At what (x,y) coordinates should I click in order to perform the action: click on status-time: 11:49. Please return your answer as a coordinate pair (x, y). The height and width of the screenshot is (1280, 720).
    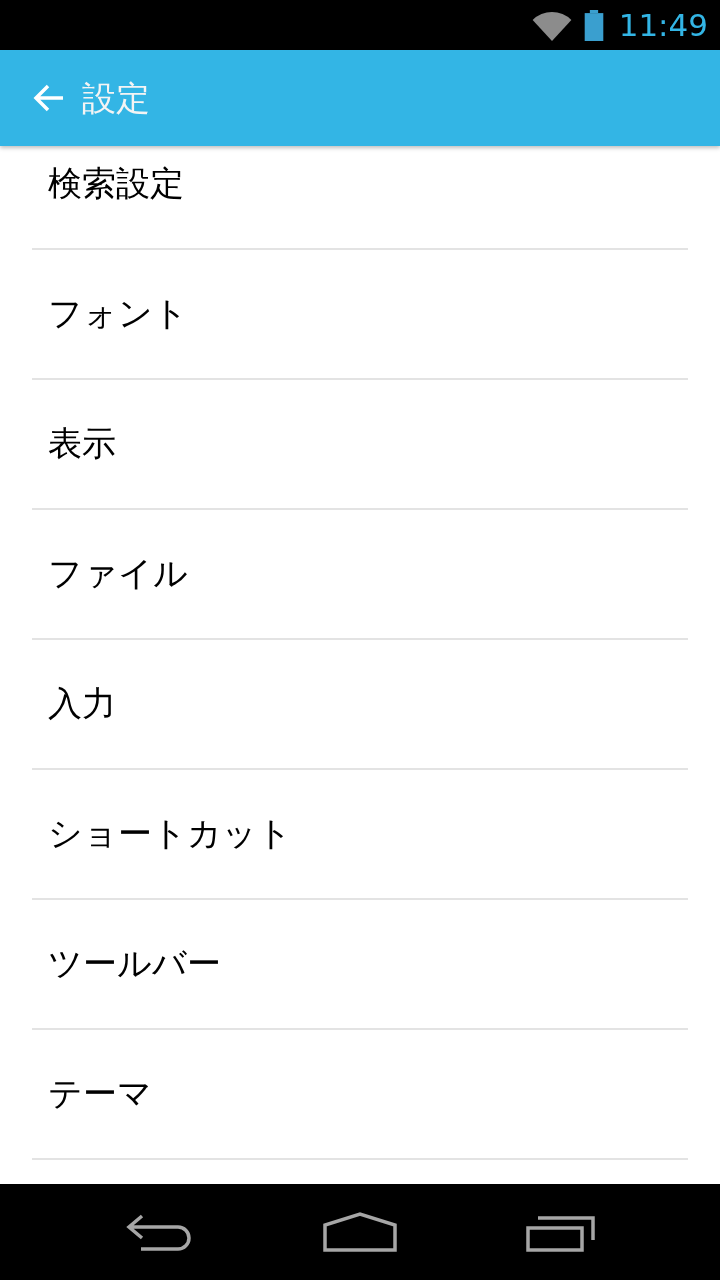
    Looking at the image, I should click on (663, 25).